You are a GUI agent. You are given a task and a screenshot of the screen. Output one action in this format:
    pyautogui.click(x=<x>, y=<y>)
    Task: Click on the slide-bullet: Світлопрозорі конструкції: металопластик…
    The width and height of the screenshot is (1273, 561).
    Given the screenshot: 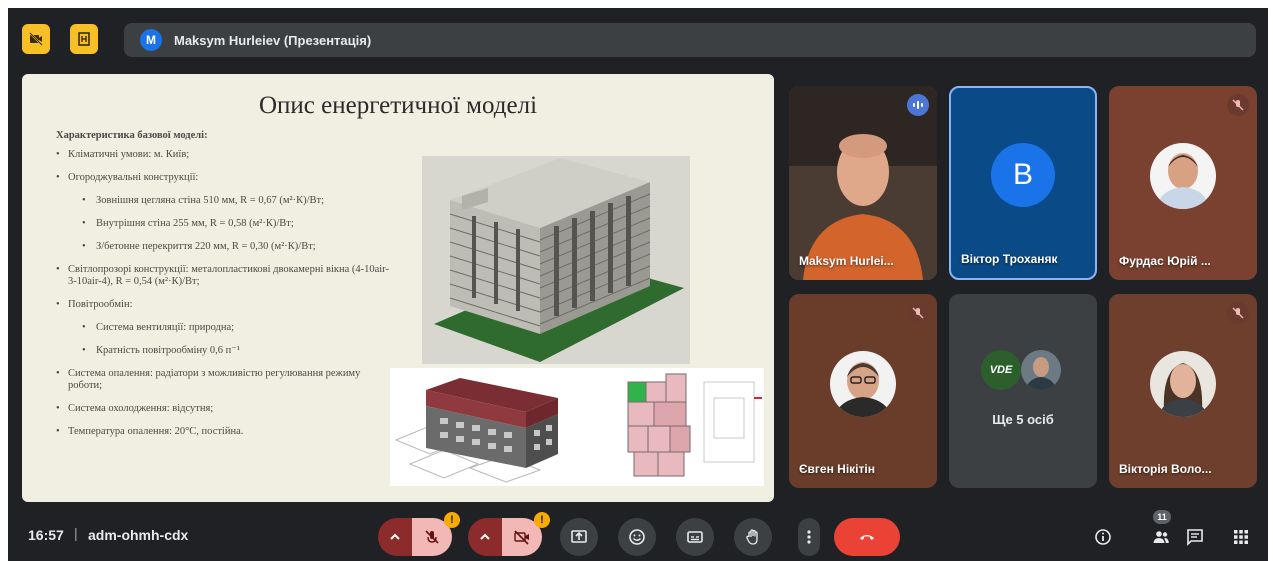 What is the action you would take?
    pyautogui.click(x=226, y=276)
    